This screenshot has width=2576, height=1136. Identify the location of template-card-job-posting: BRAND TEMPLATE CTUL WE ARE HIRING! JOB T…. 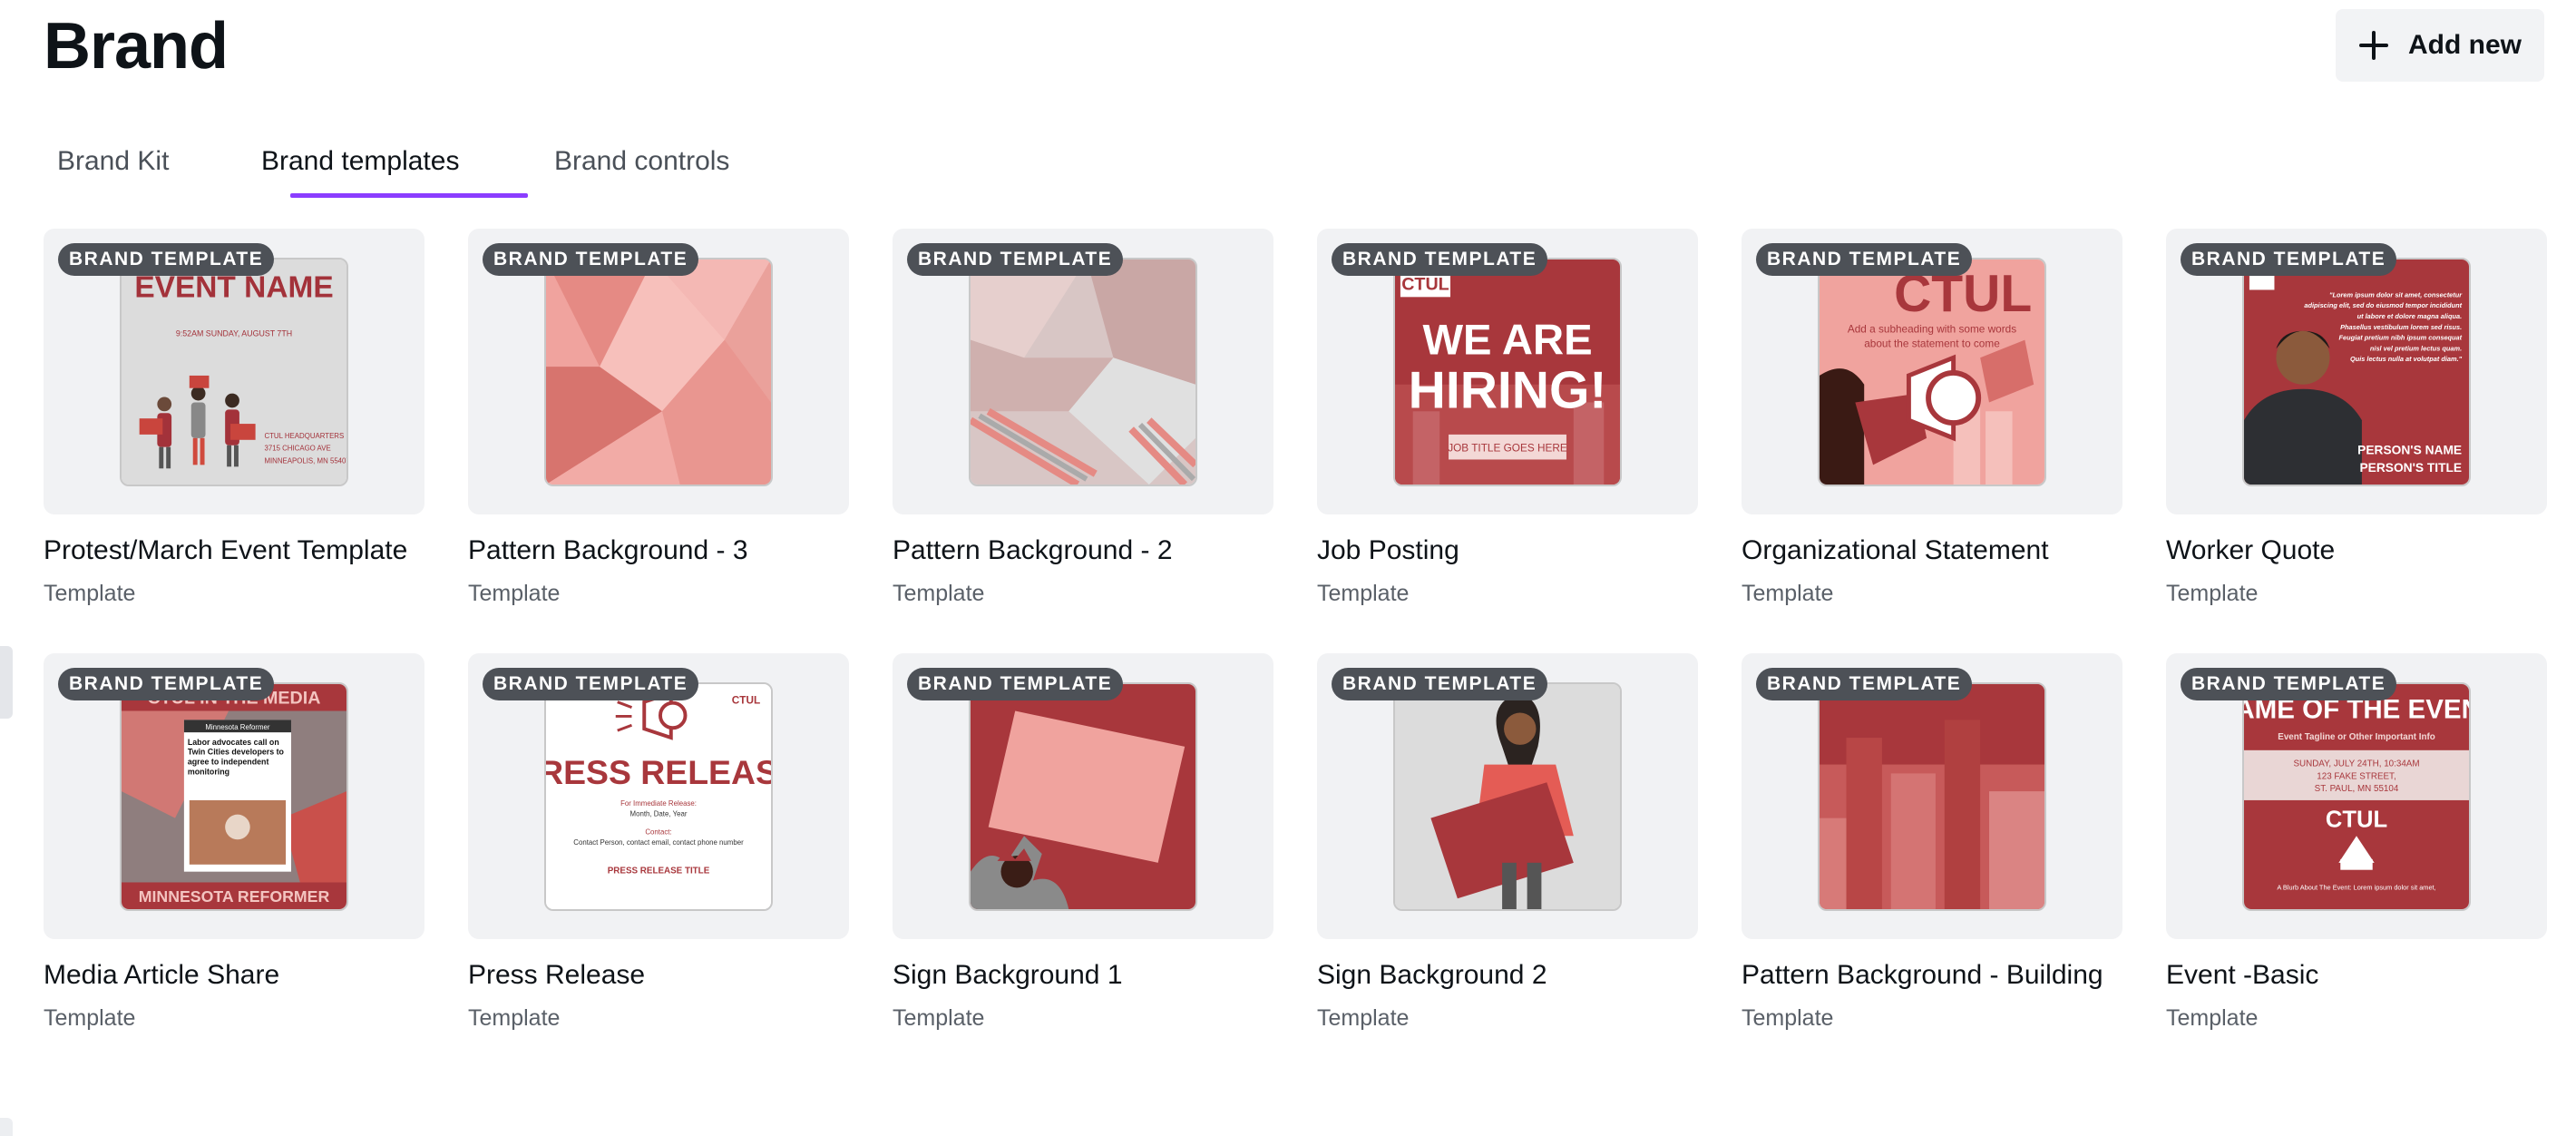
(1507, 442).